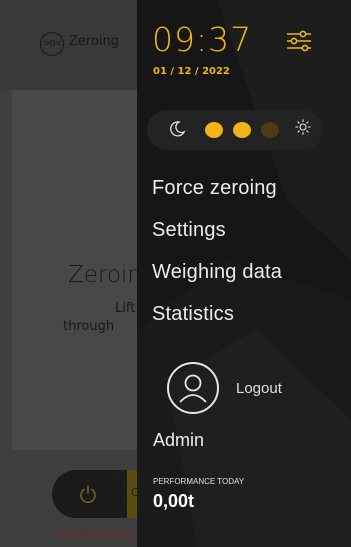 Image resolution: width=351 pixels, height=547 pixels. I want to click on performance-value: 0,00t, so click(174, 501).